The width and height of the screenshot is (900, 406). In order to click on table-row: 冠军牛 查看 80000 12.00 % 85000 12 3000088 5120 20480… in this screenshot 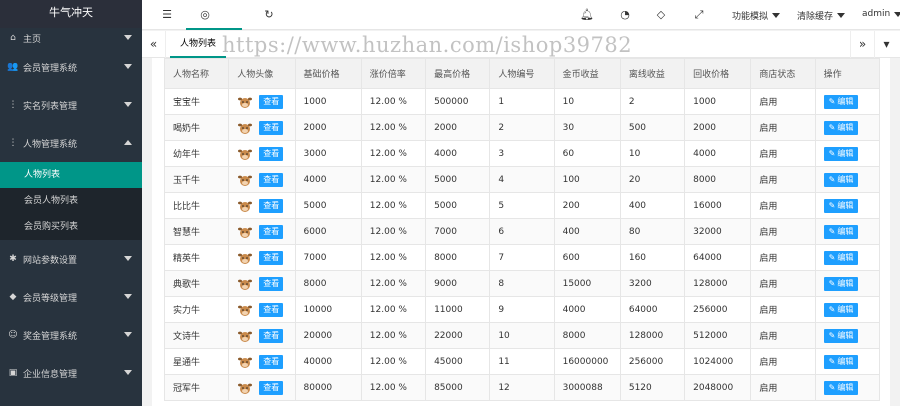, I will do `click(522, 387)`.